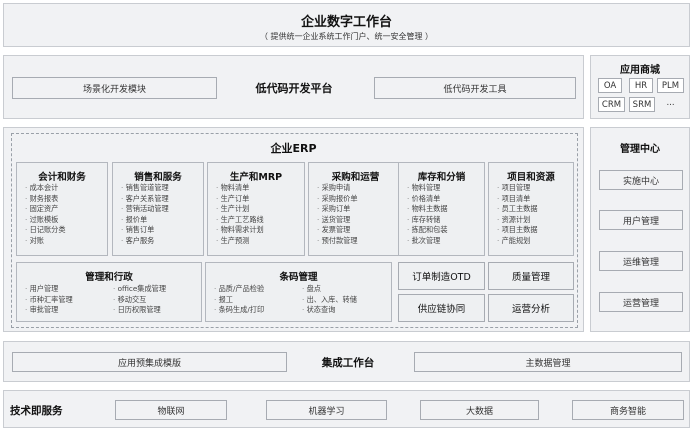 This screenshot has width=693, height=431. I want to click on digital-workbench-subtitle: （ 提供统一企业系统工作门户、统一安全管理 ）, so click(346, 36).